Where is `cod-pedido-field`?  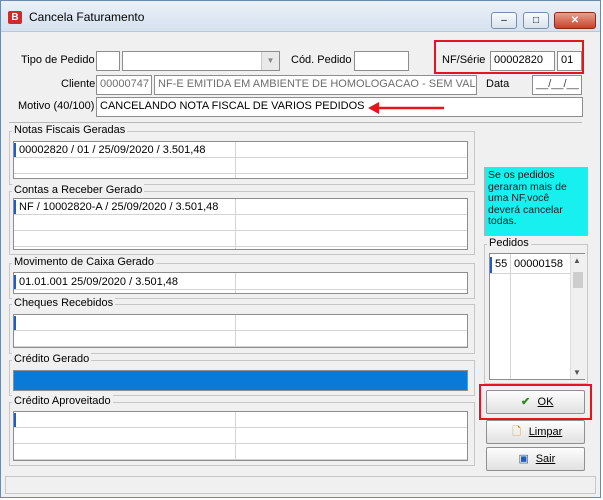 cod-pedido-field is located at coordinates (381, 61).